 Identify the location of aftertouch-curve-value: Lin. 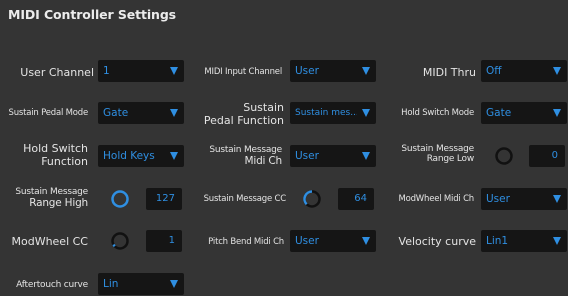
(111, 284).